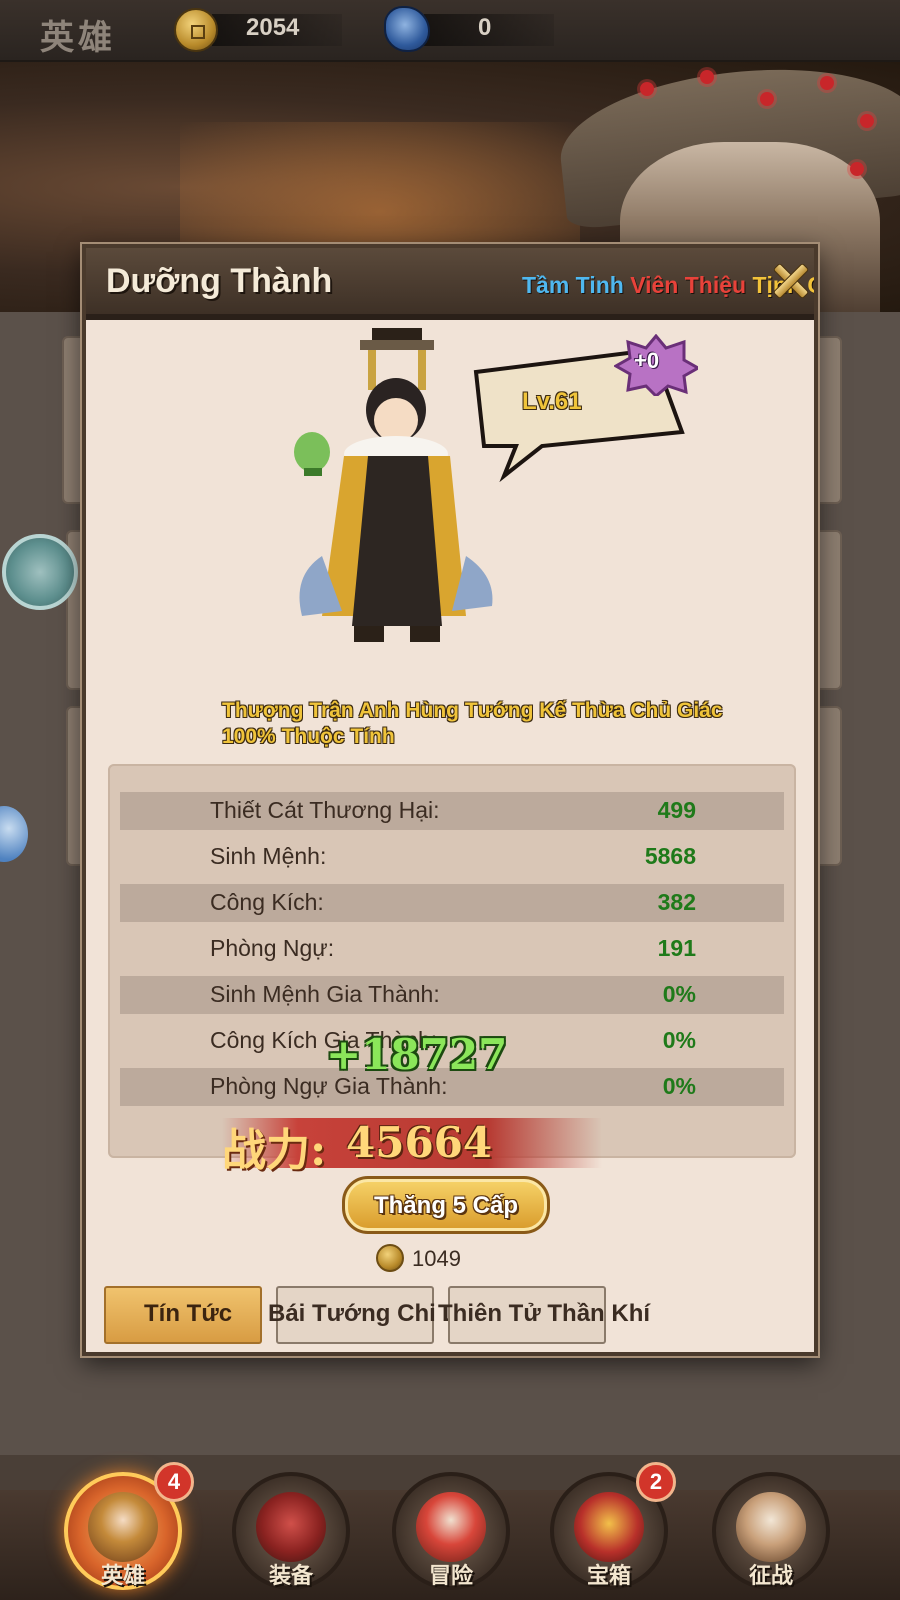  I want to click on power-label: 战力:, so click(274, 1150).